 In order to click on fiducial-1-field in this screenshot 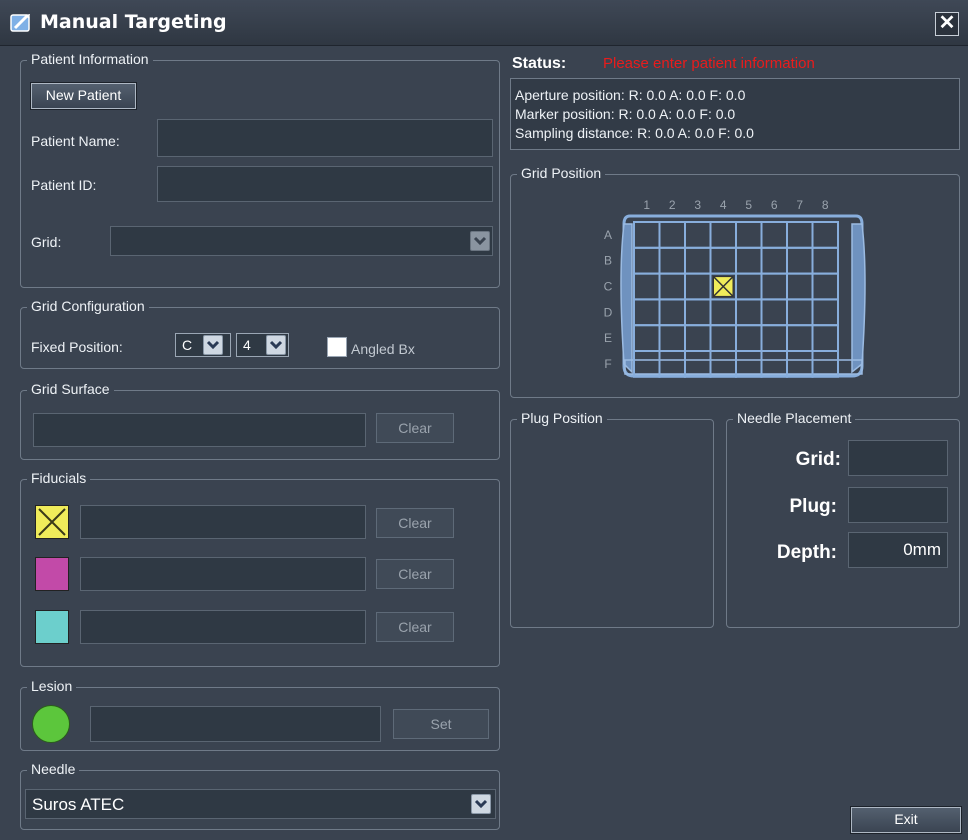, I will do `click(223, 522)`.